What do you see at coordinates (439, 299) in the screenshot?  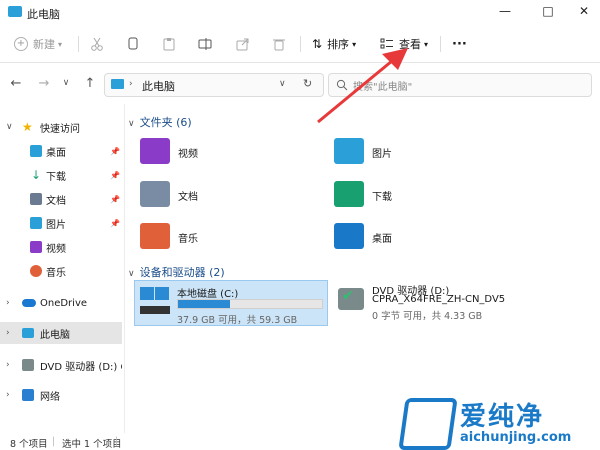 I see `drive-label: CPRA_X64FRE_ZH-CN_DV5` at bounding box center [439, 299].